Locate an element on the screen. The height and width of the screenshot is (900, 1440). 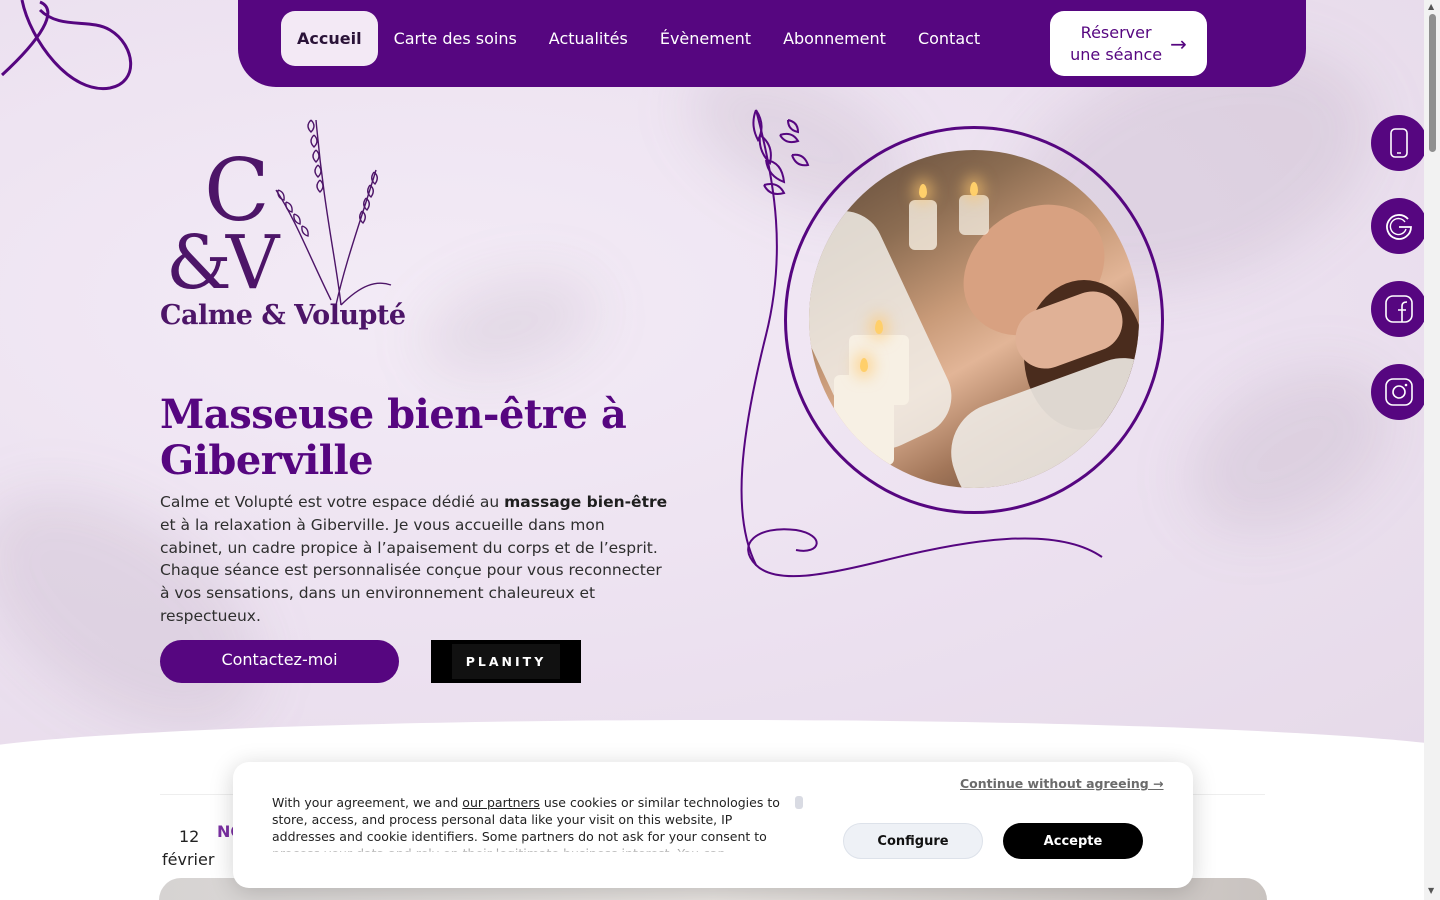
reserve-label-line1: Réserver is located at coordinates (1116, 32).